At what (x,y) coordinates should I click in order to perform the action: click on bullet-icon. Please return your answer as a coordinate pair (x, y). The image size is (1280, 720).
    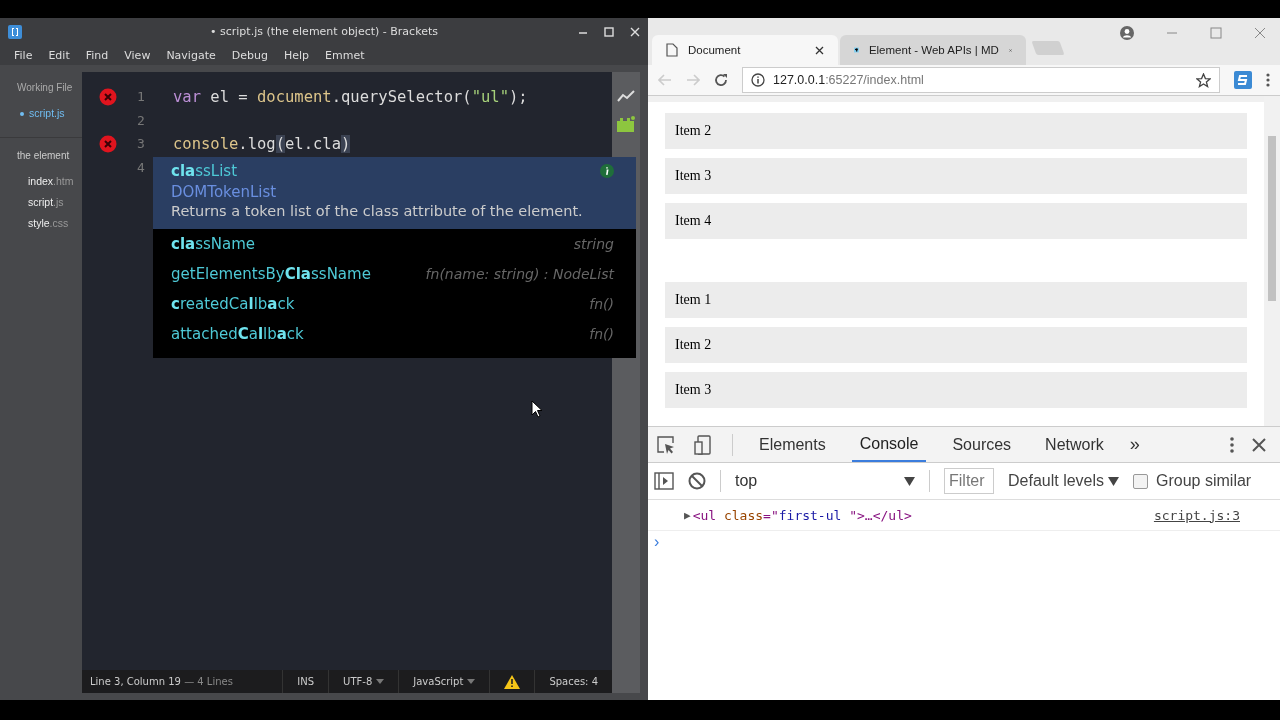
    Looking at the image, I should click on (22, 114).